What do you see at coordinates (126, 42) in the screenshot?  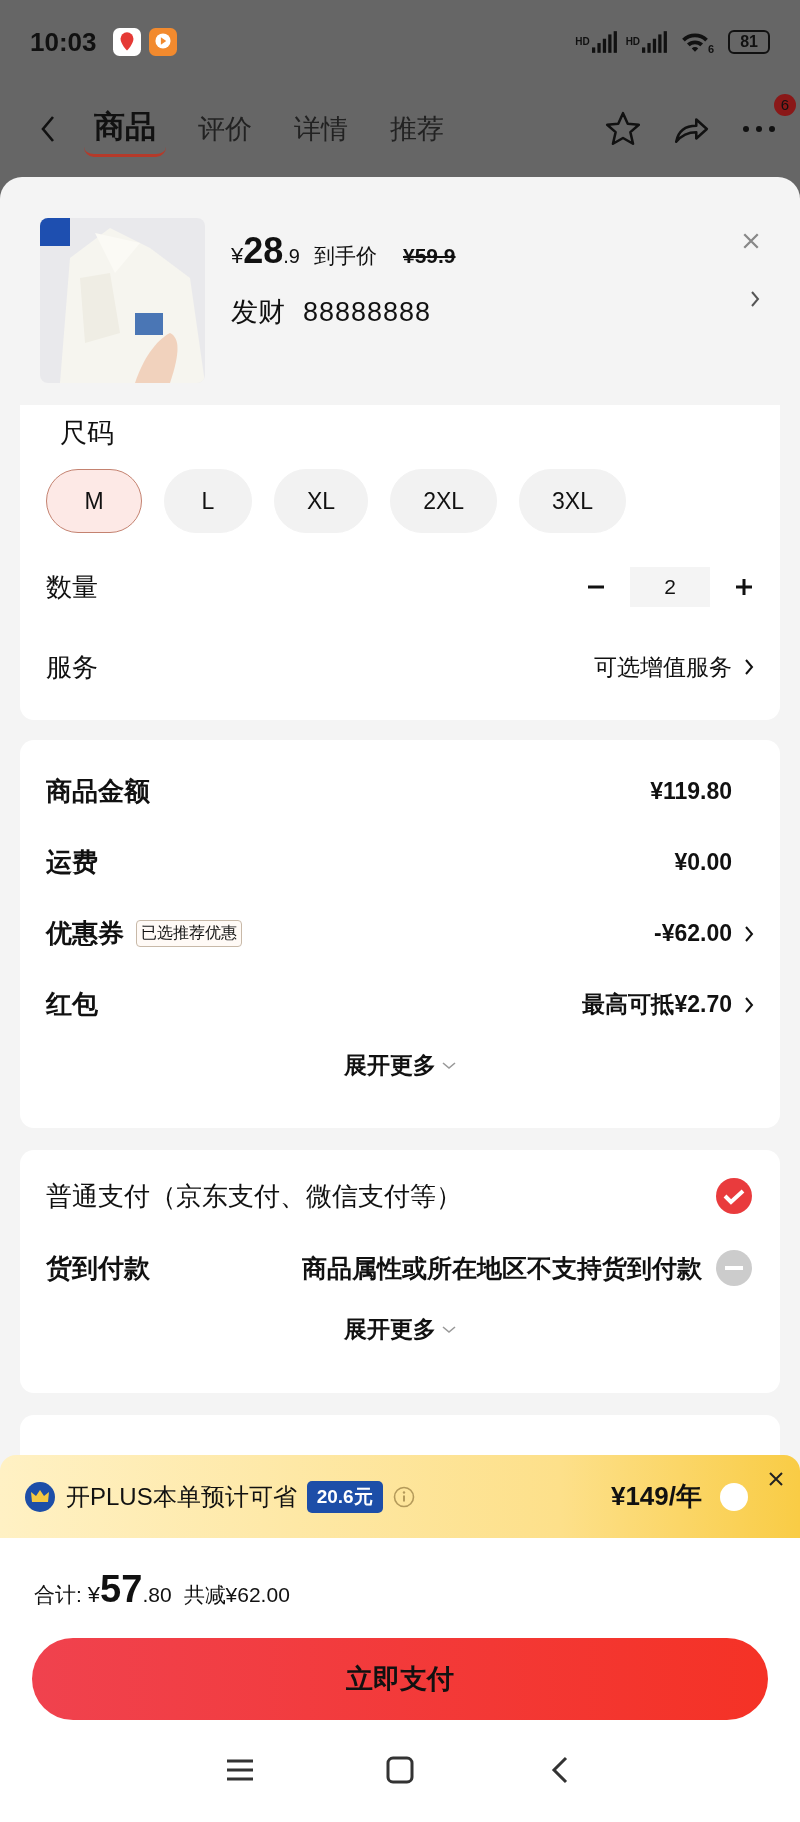 I see `map-pin-app-icon` at bounding box center [126, 42].